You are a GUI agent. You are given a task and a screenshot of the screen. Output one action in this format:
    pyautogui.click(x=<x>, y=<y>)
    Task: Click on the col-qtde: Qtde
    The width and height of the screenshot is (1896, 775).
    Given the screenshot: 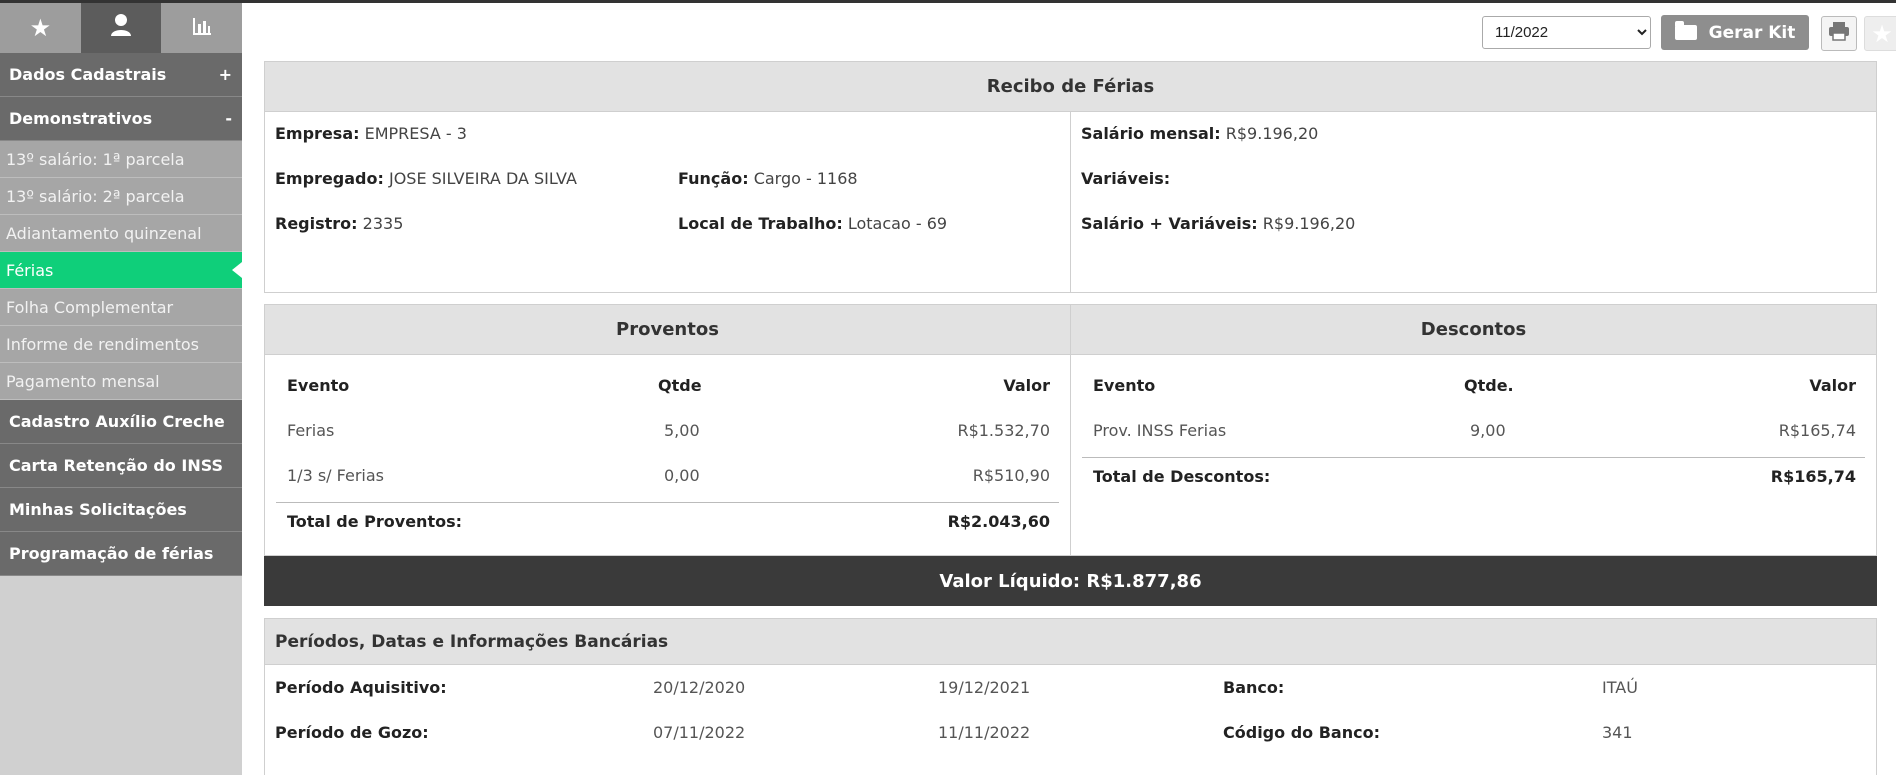 What is the action you would take?
    pyautogui.click(x=680, y=385)
    